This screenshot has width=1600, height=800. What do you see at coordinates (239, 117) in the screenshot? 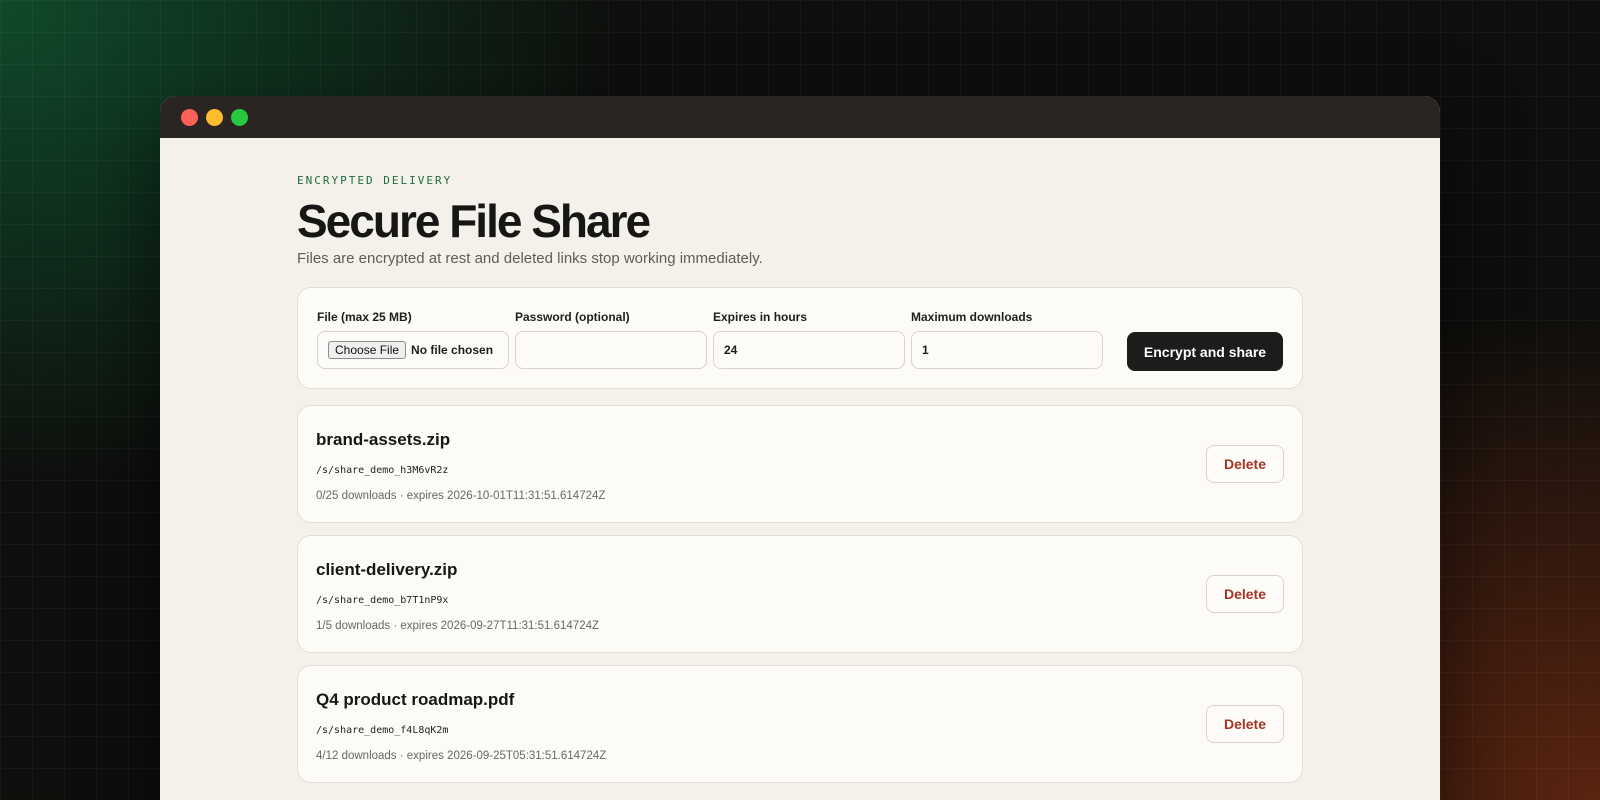
I see `maximize-window-icon` at bounding box center [239, 117].